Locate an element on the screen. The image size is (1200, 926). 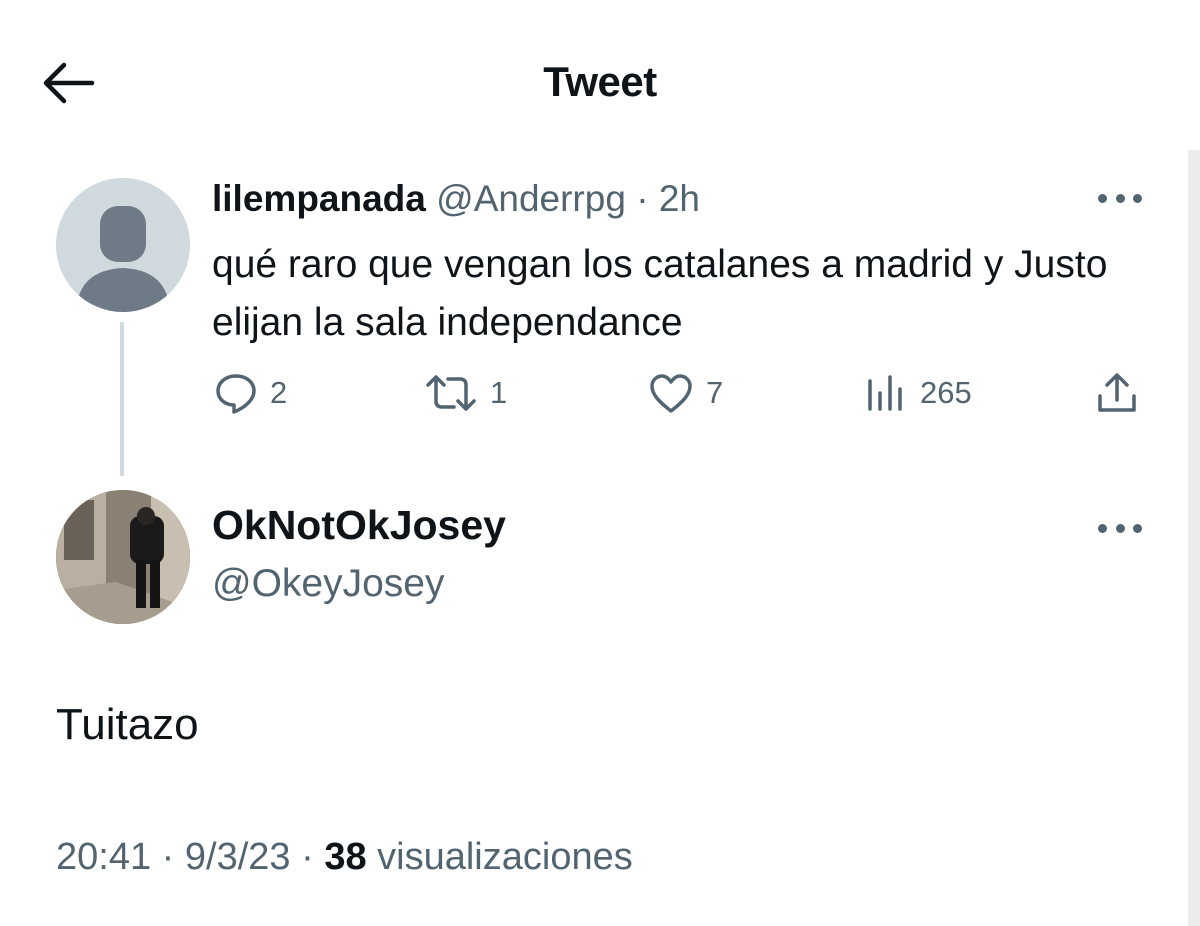
tweet-time: 20:41 is located at coordinates (103, 857).